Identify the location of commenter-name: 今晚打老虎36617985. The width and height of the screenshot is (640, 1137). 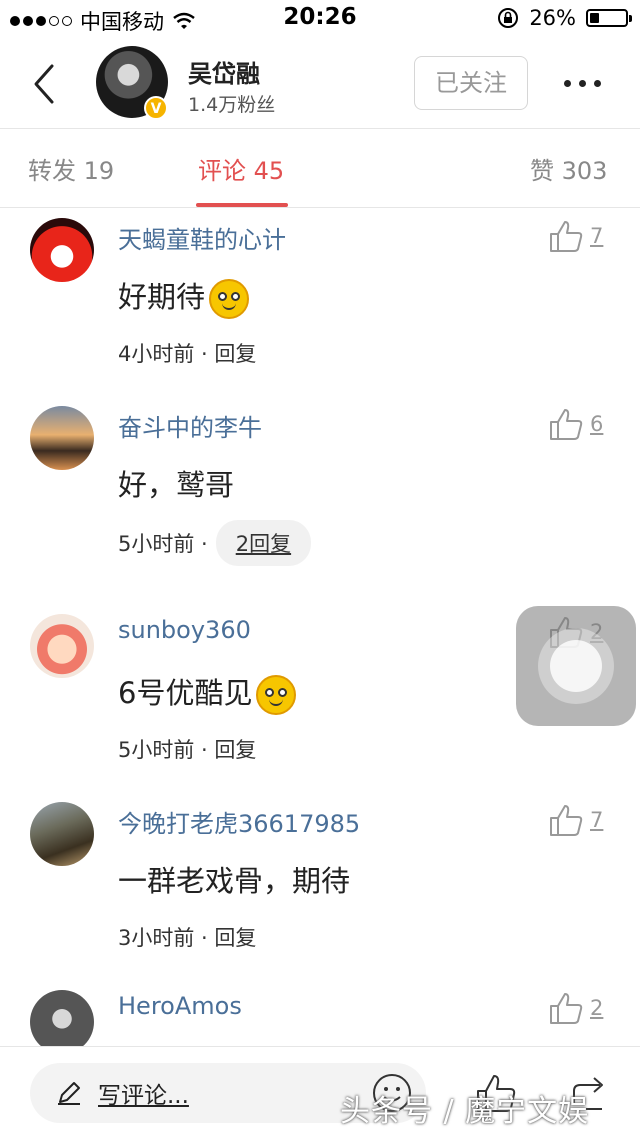
(239, 821).